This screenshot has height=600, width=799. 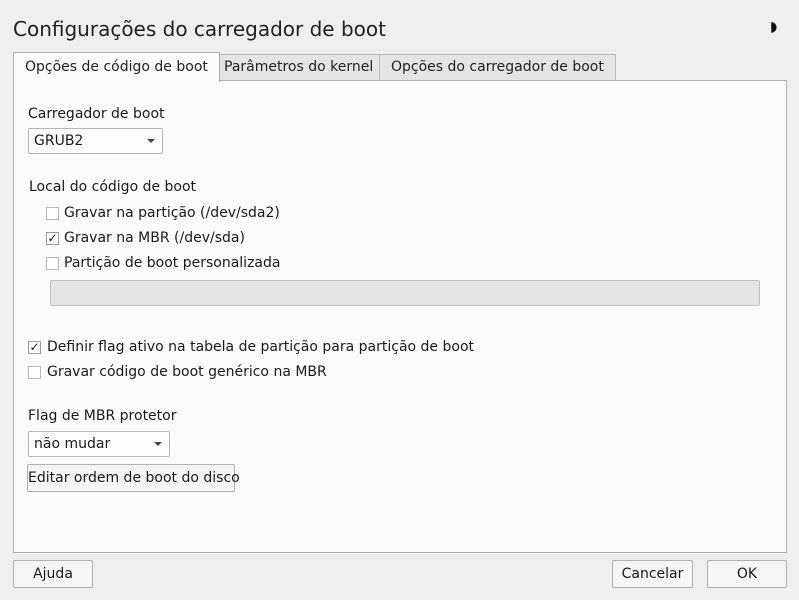 What do you see at coordinates (34, 372) in the screenshot?
I see `generic-boot-code-checkbox` at bounding box center [34, 372].